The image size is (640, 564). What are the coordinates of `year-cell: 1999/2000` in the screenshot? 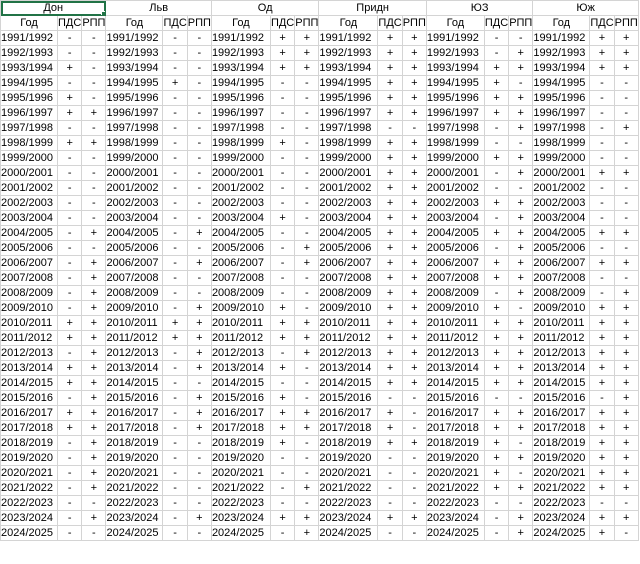 It's located at (29, 158).